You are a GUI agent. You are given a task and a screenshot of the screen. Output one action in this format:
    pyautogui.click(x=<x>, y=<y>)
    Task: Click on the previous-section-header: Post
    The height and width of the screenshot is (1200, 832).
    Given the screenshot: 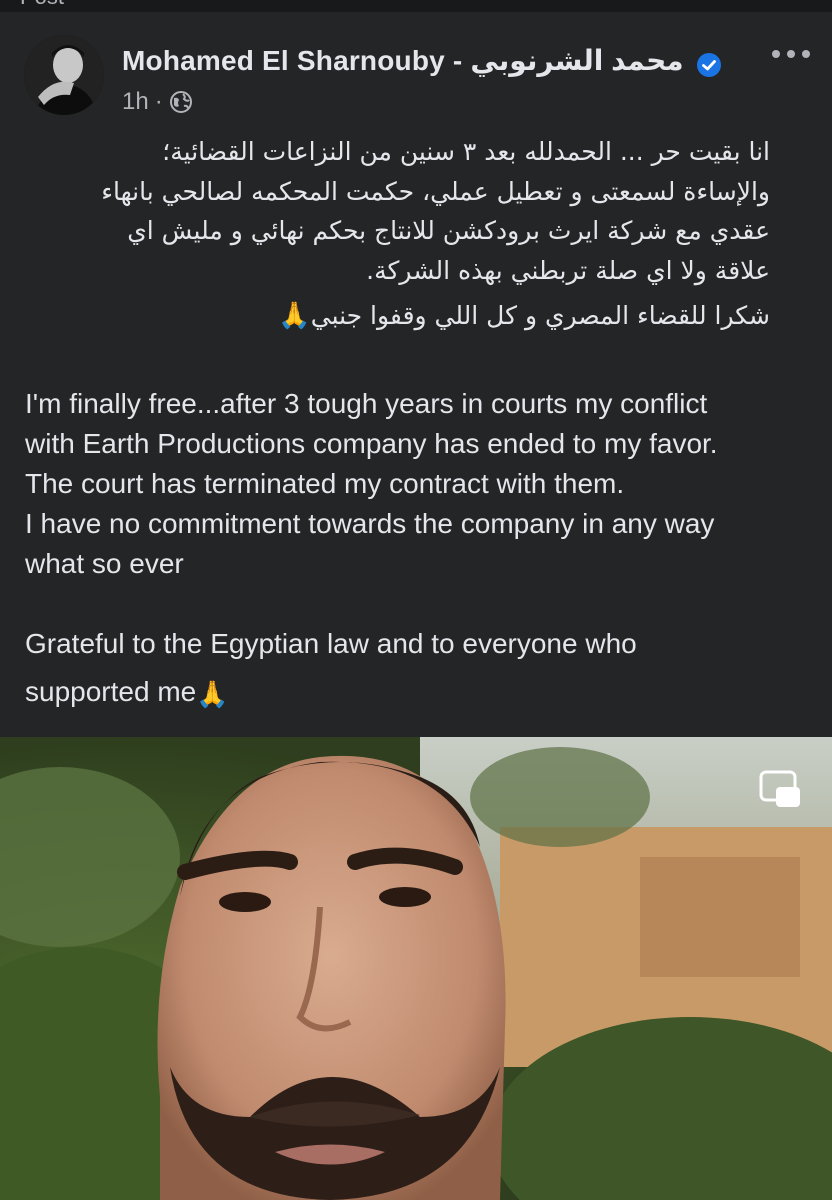 What is the action you would take?
    pyautogui.click(x=416, y=6)
    